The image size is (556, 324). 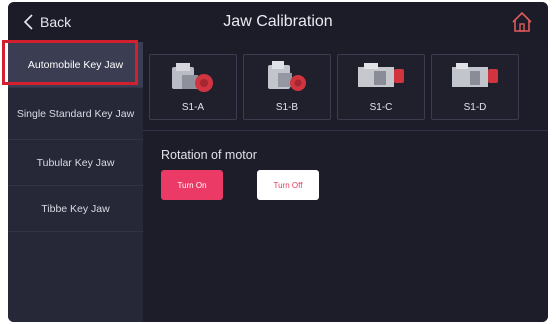 I want to click on header-bar: Back Jaw Calibration, so click(x=278, y=22).